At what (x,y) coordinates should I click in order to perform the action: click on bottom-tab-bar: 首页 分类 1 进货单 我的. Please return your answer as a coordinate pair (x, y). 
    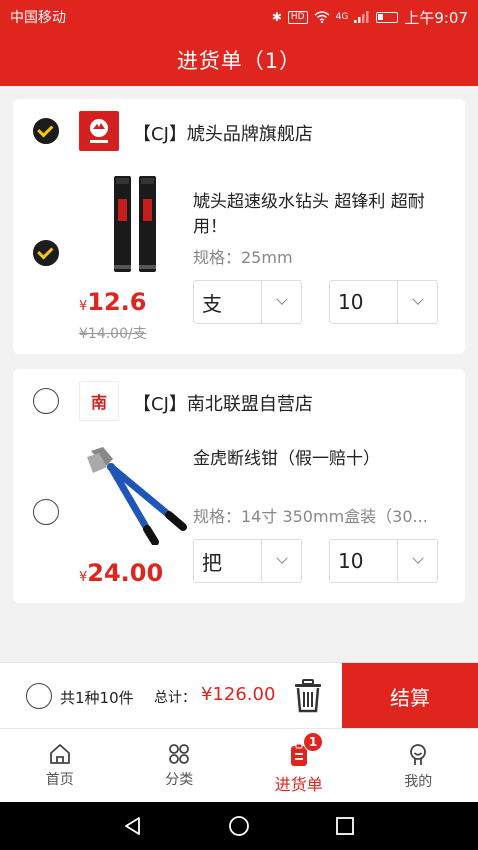
    Looking at the image, I should click on (239, 765).